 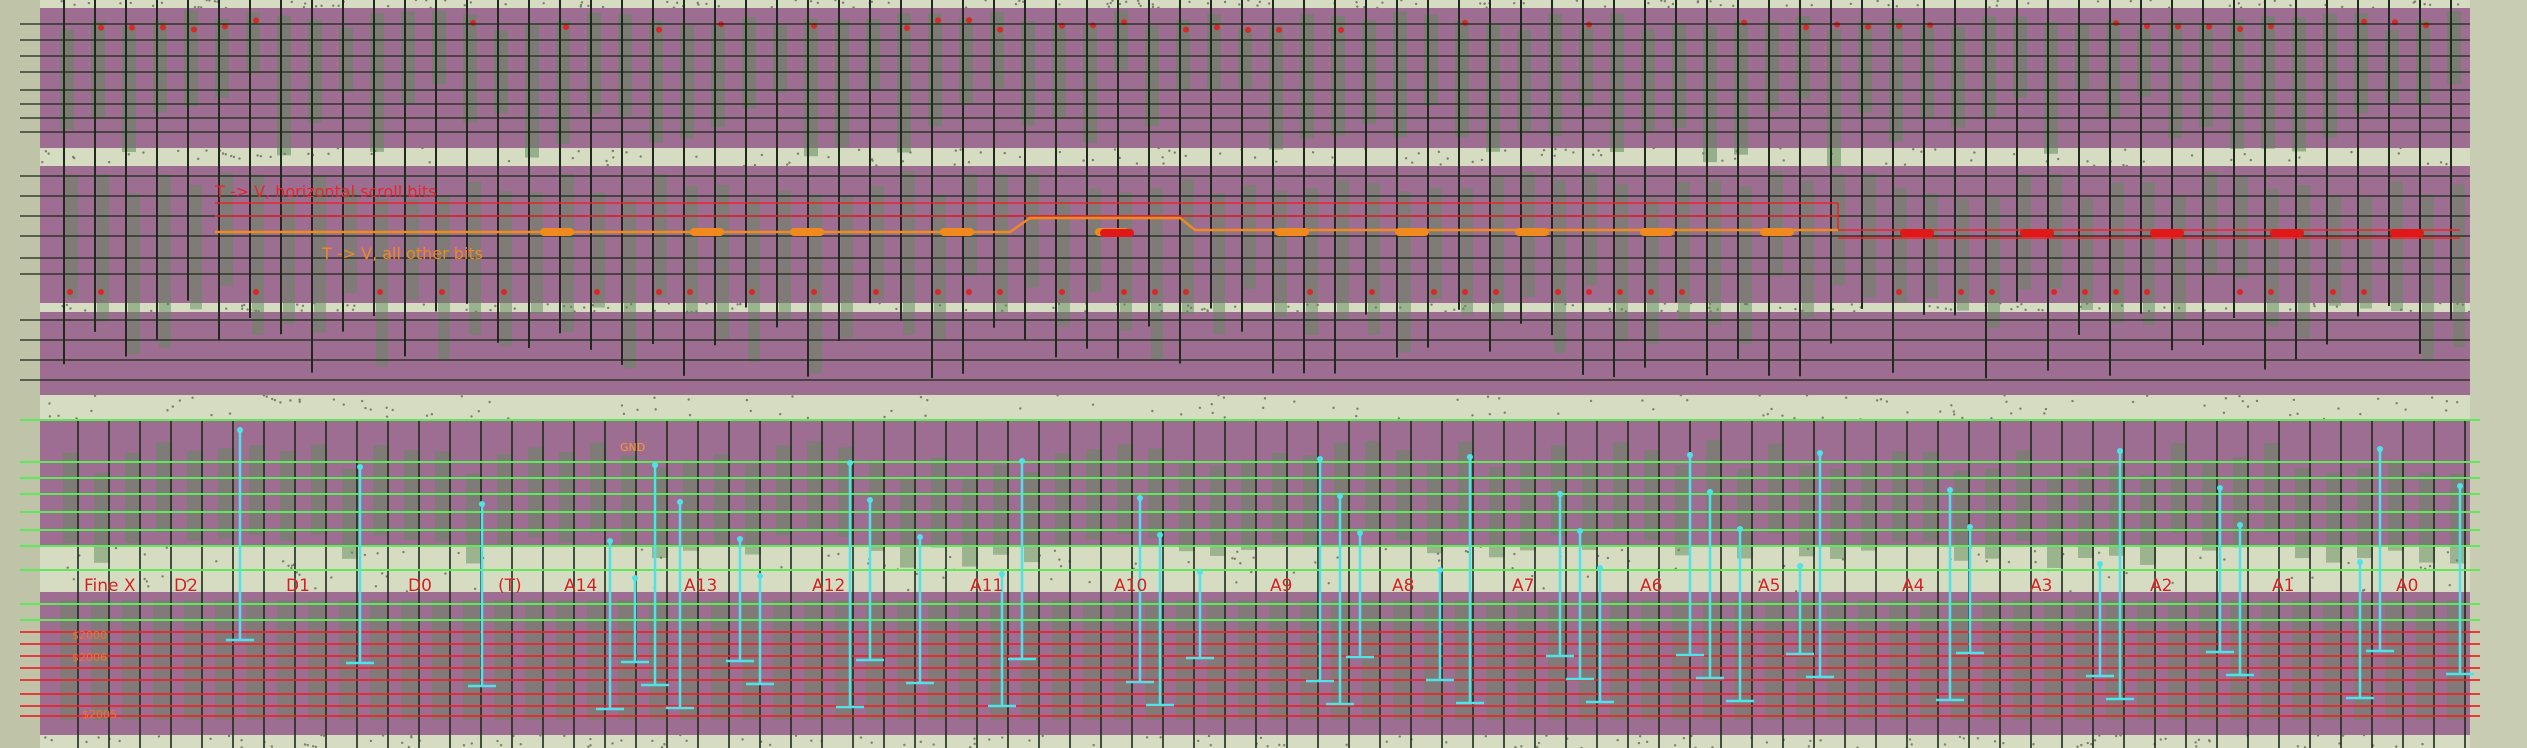 What do you see at coordinates (829, 586) in the screenshot?
I see `bit-label: A12` at bounding box center [829, 586].